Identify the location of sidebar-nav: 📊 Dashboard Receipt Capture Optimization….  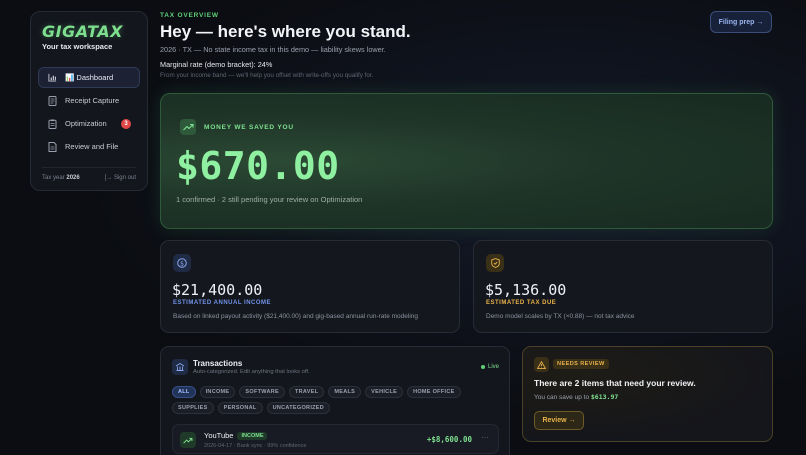
(89, 112).